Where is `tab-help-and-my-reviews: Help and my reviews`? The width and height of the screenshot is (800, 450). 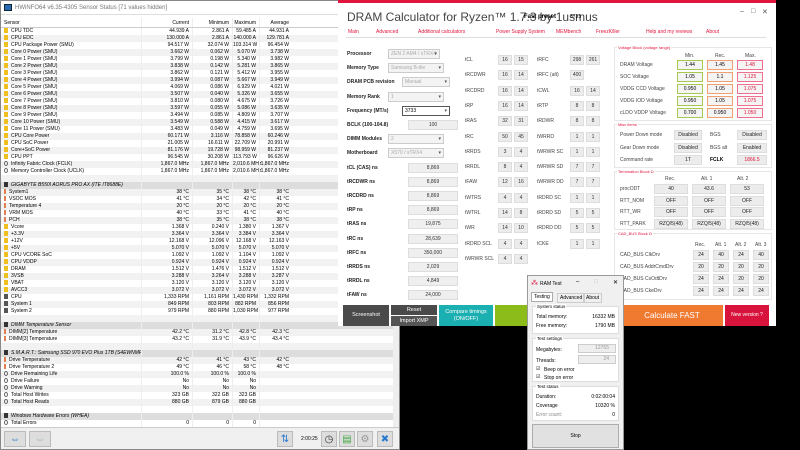
tab-help-and-my-reviews: Help and my reviews is located at coordinates (669, 32).